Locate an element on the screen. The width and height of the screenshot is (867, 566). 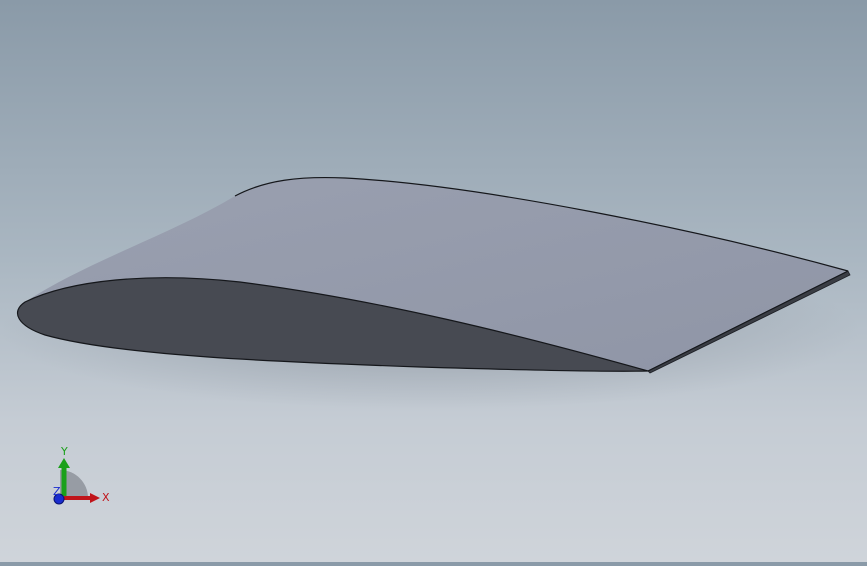
triad-x-label: X is located at coordinates (106, 497).